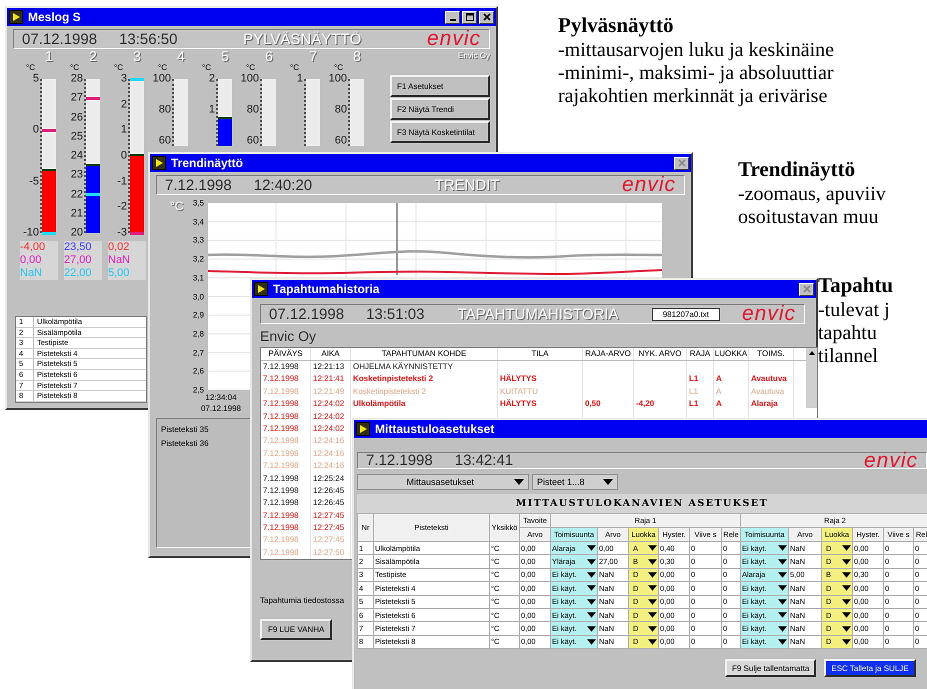 The width and height of the screenshot is (927, 689). Describe the element at coordinates (198, 371) in the screenshot. I see `axis-label: 2,6` at that location.